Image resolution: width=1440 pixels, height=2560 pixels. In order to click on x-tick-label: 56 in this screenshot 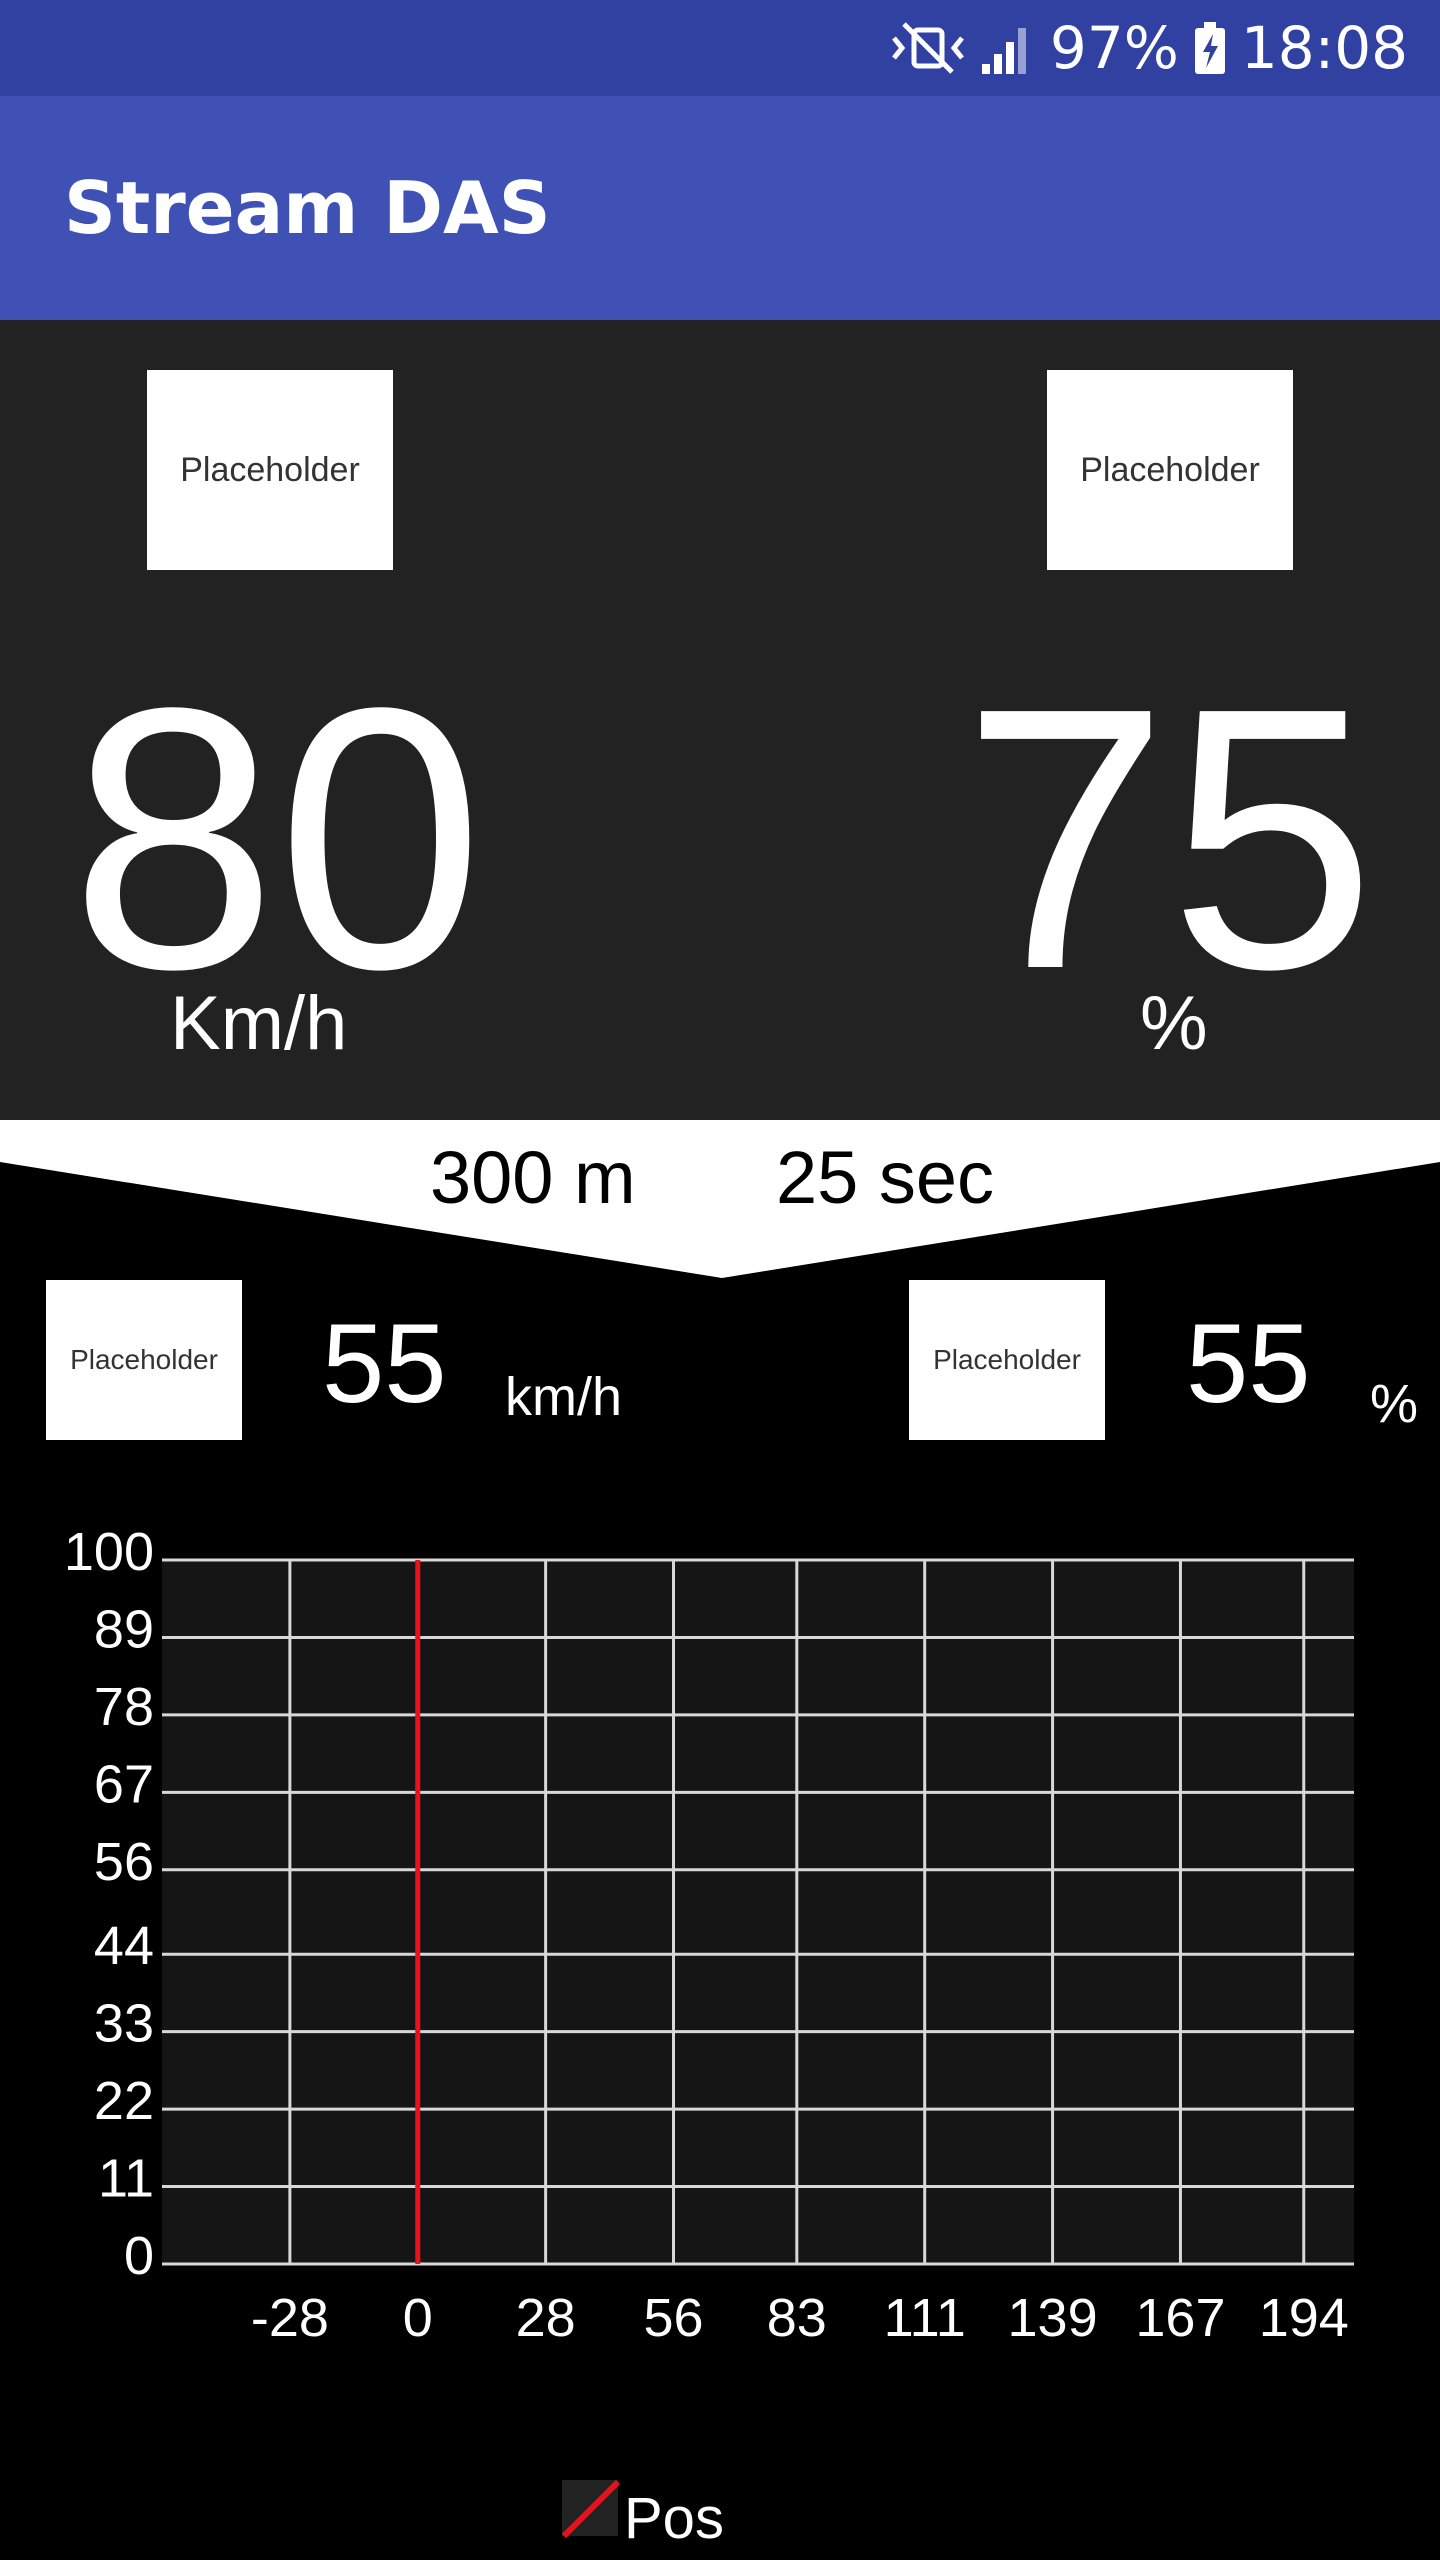, I will do `click(673, 2318)`.